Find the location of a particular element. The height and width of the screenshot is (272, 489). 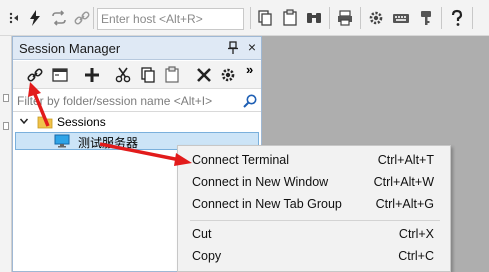

menu-item-label: Cut is located at coordinates (202, 234).